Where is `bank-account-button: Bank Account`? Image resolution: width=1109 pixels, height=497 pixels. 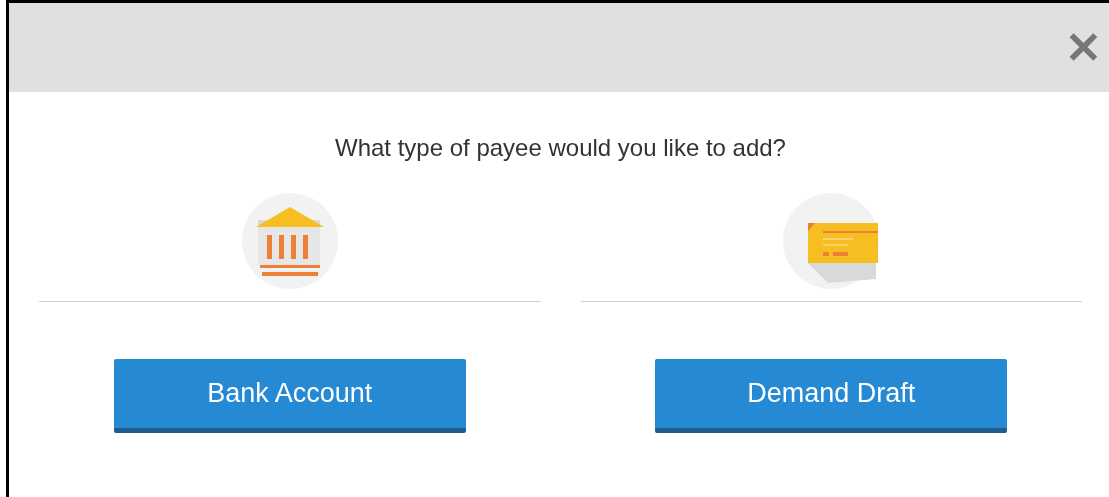 bank-account-button: Bank Account is located at coordinates (289, 396).